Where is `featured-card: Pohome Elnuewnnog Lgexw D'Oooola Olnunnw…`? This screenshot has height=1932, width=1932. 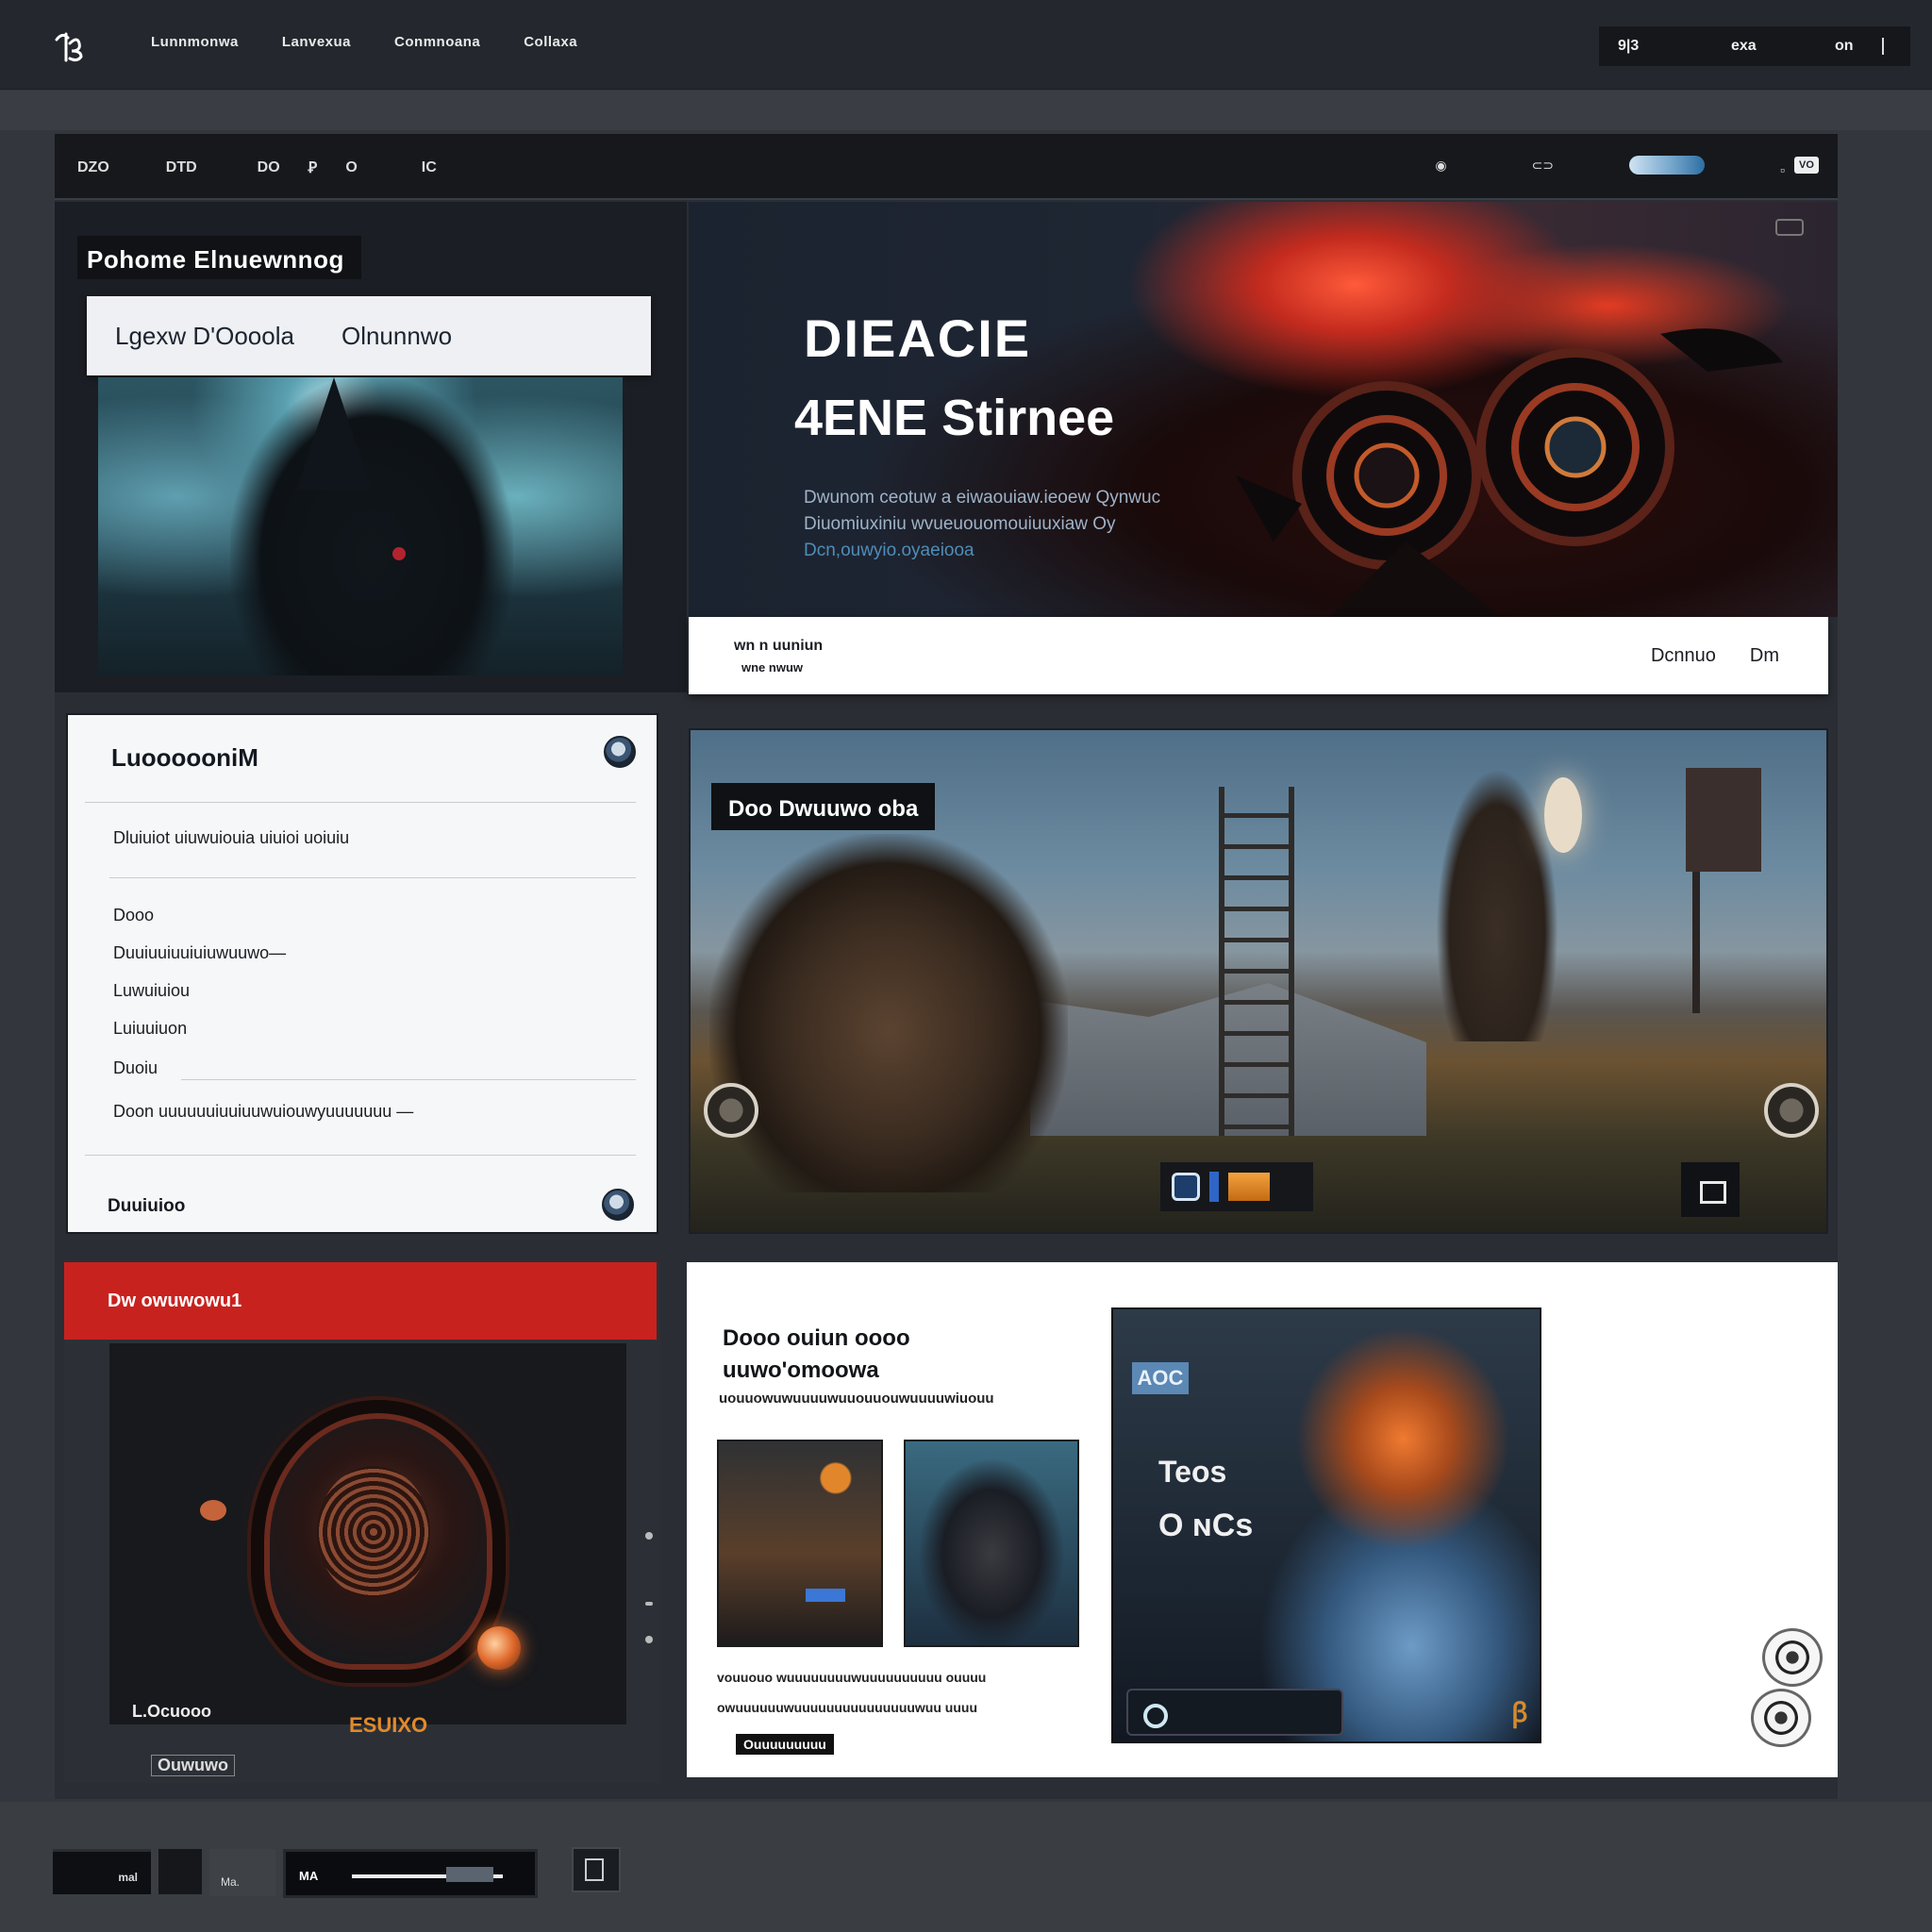 featured-card: Pohome Elnuewnnog Lgexw D'Oooola Olnunnw… is located at coordinates (371, 447).